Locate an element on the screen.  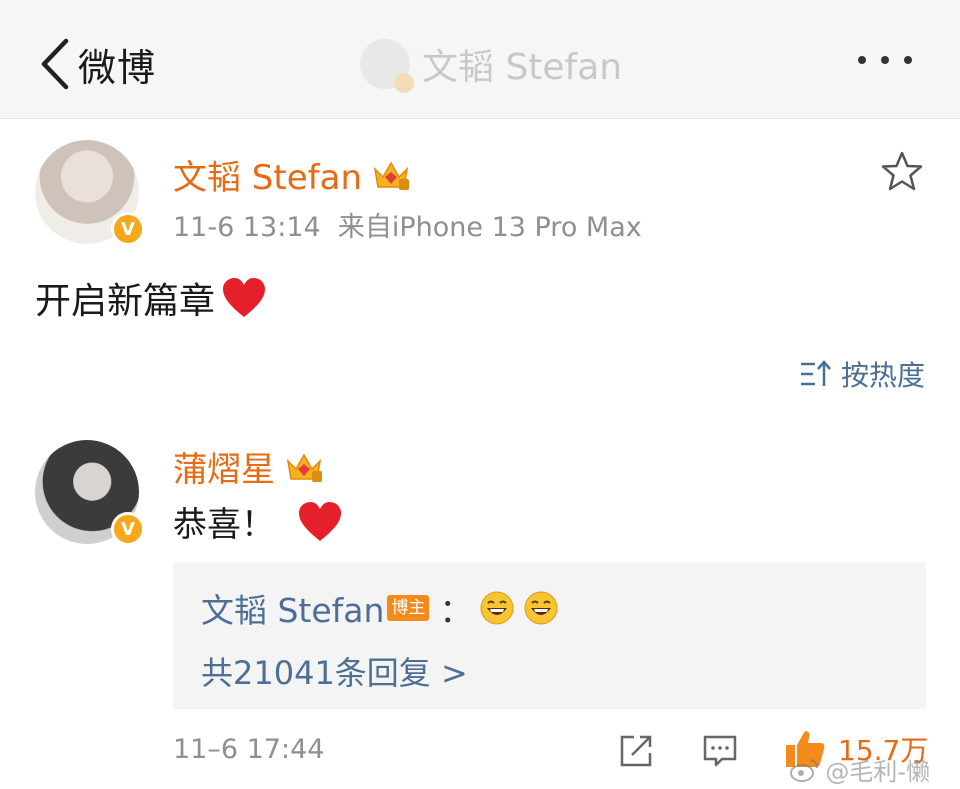
weibo-logo-icon is located at coordinates (804, 770).